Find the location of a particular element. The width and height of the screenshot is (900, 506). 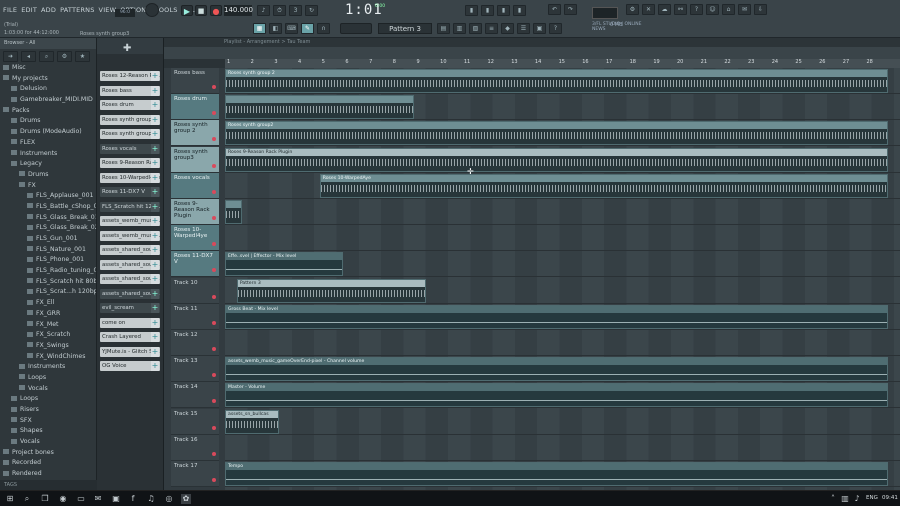

track-header: Roses synth group 2 is located at coordinates (195, 133).